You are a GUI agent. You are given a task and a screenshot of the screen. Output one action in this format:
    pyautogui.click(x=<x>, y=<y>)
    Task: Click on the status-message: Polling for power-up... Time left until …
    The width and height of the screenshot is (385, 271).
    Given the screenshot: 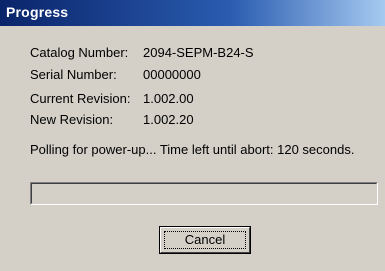 What is the action you would take?
    pyautogui.click(x=192, y=149)
    